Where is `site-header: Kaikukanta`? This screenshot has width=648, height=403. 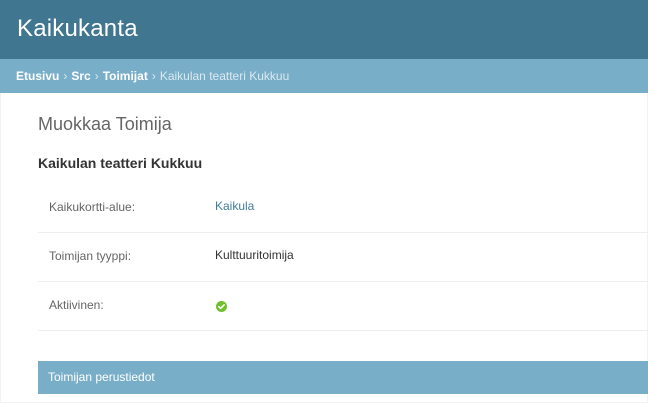
site-header: Kaikukanta is located at coordinates (324, 29).